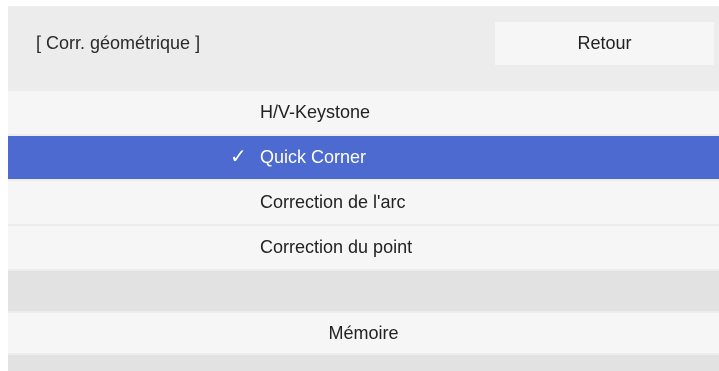  Describe the element at coordinates (333, 202) in the screenshot. I see `menu-item-label: Correction de l'arc` at that location.